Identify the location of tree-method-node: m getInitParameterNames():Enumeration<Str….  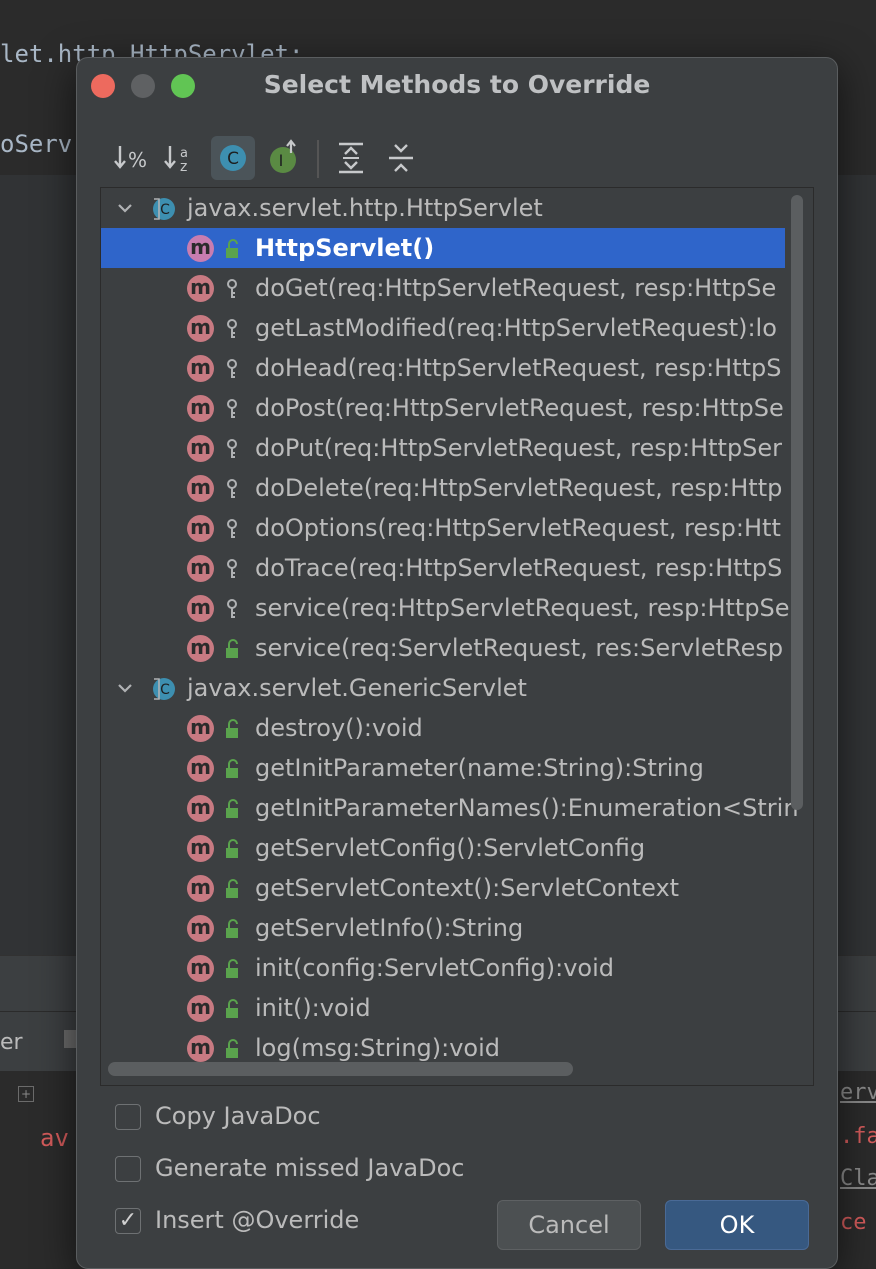
(450, 808).